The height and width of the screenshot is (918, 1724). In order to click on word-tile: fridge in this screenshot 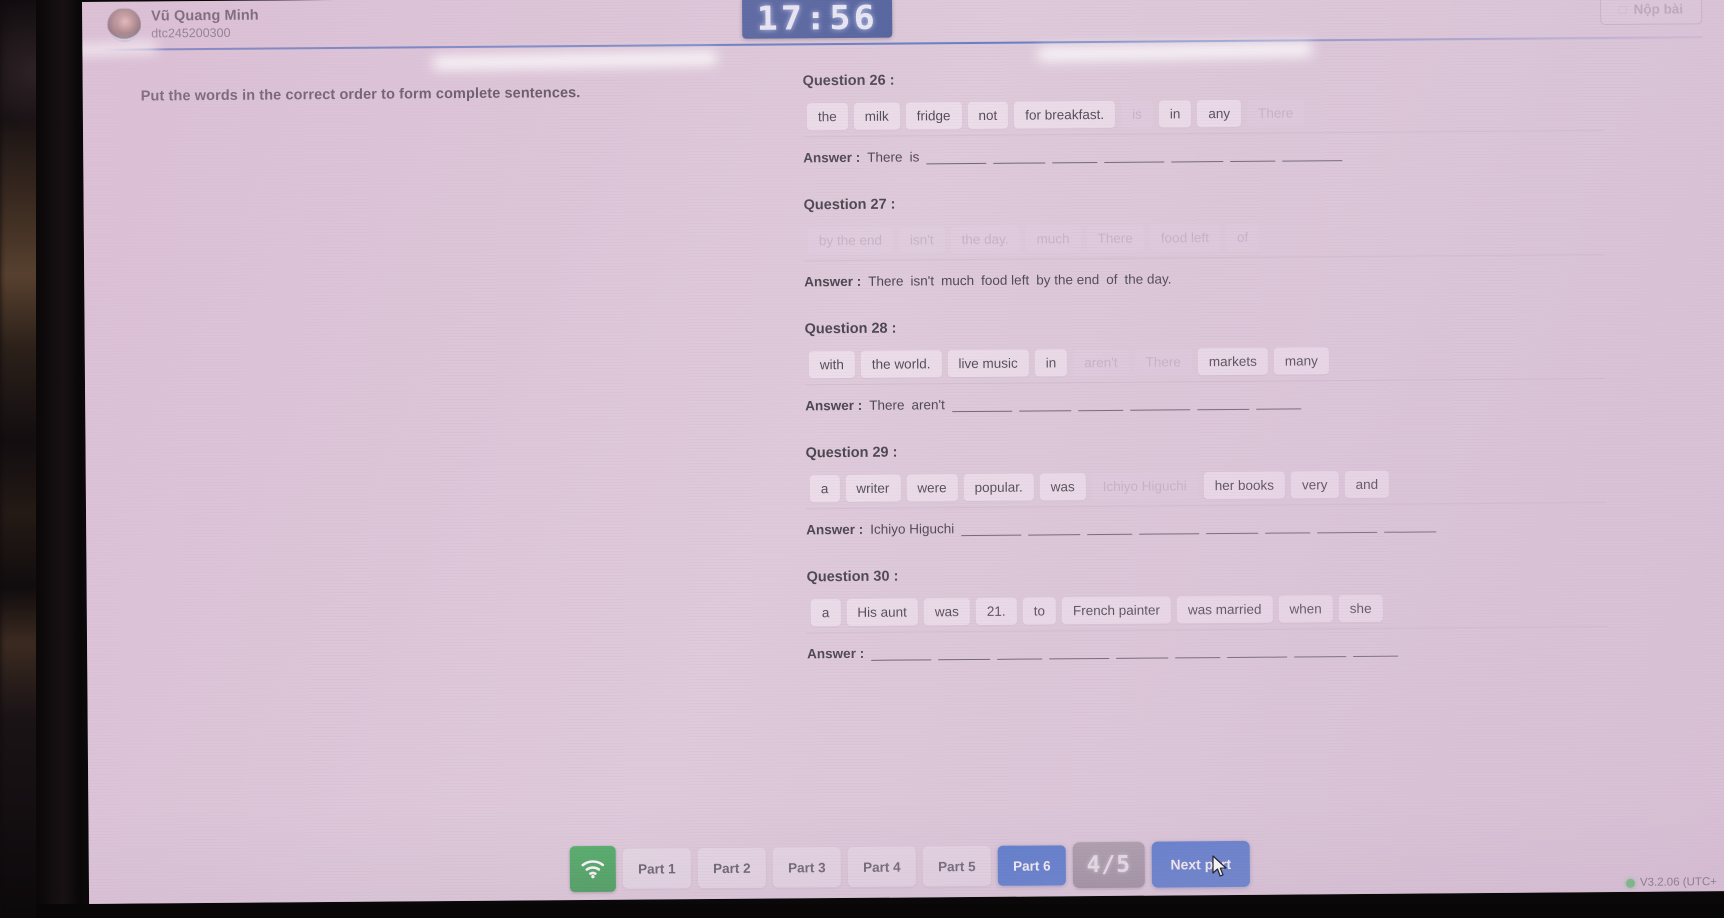, I will do `click(933, 116)`.